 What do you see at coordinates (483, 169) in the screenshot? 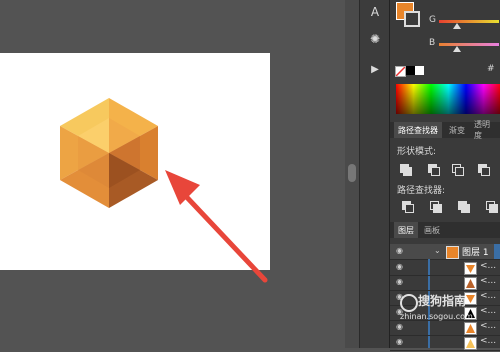
I see `exclude-button` at bounding box center [483, 169].